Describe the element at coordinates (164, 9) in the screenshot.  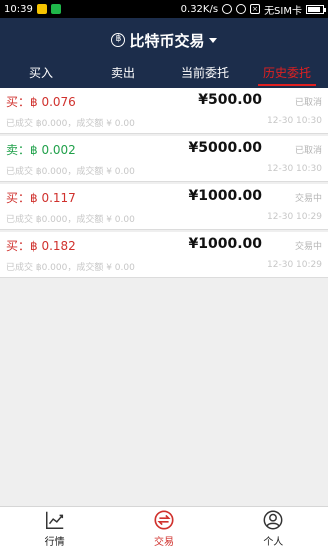
I see `status-bar: 10:39 0.32K/s × 无SIM卡` at that location.